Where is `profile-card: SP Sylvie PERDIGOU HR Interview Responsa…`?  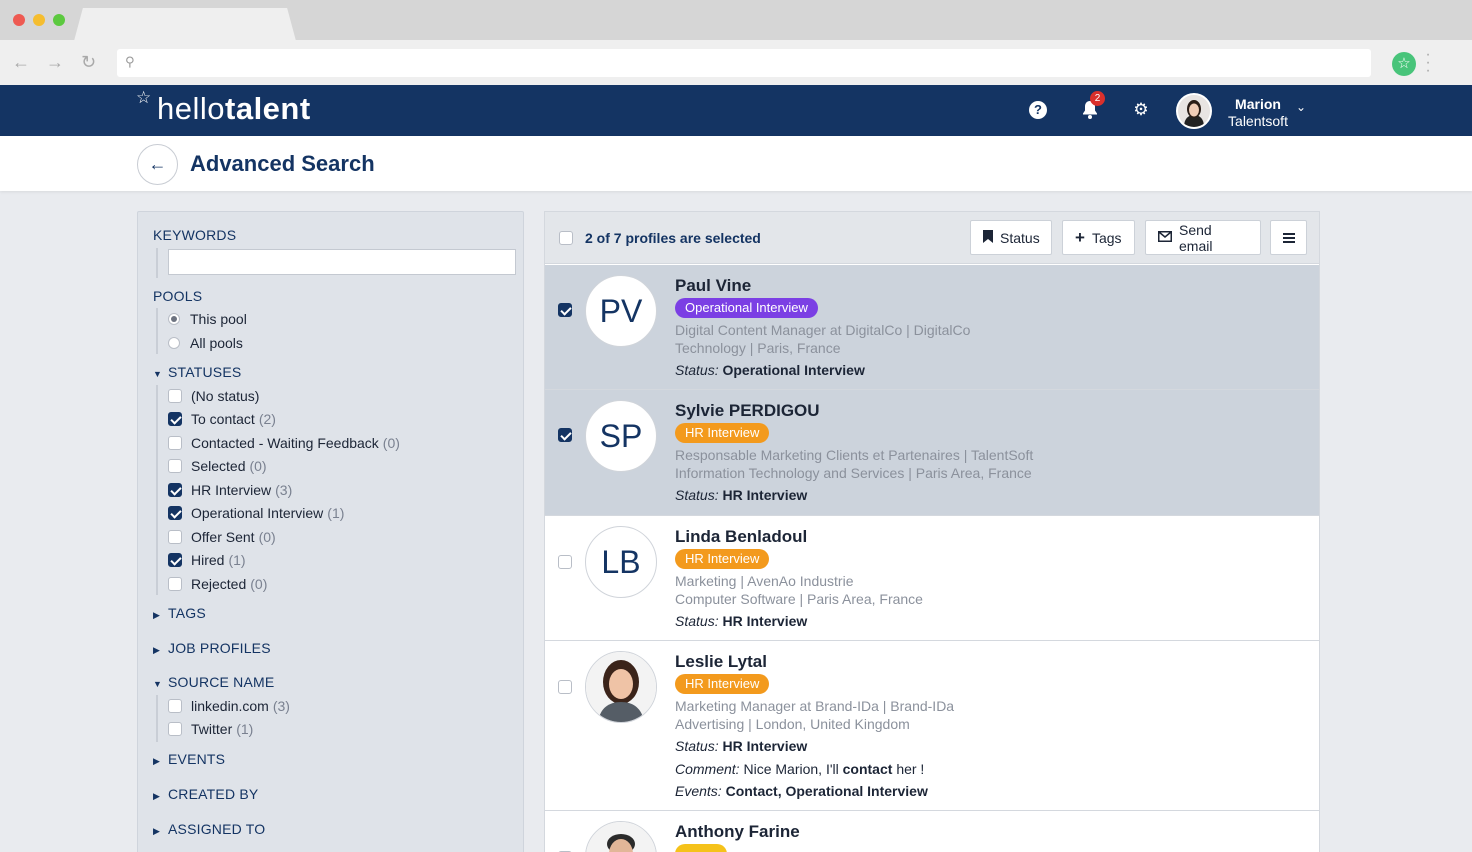 profile-card: SP Sylvie PERDIGOU HR Interview Responsa… is located at coordinates (932, 453).